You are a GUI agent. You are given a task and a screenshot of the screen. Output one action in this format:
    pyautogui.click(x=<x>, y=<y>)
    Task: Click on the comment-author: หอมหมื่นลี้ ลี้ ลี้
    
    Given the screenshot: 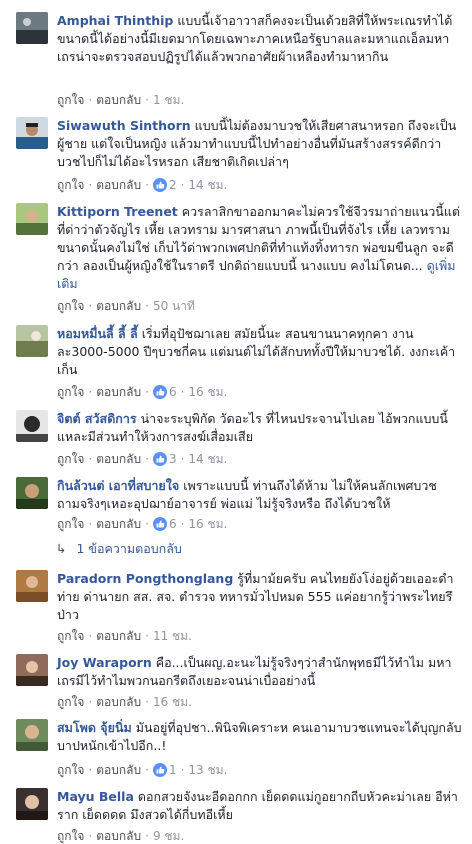 What is the action you would take?
    pyautogui.click(x=97, y=333)
    